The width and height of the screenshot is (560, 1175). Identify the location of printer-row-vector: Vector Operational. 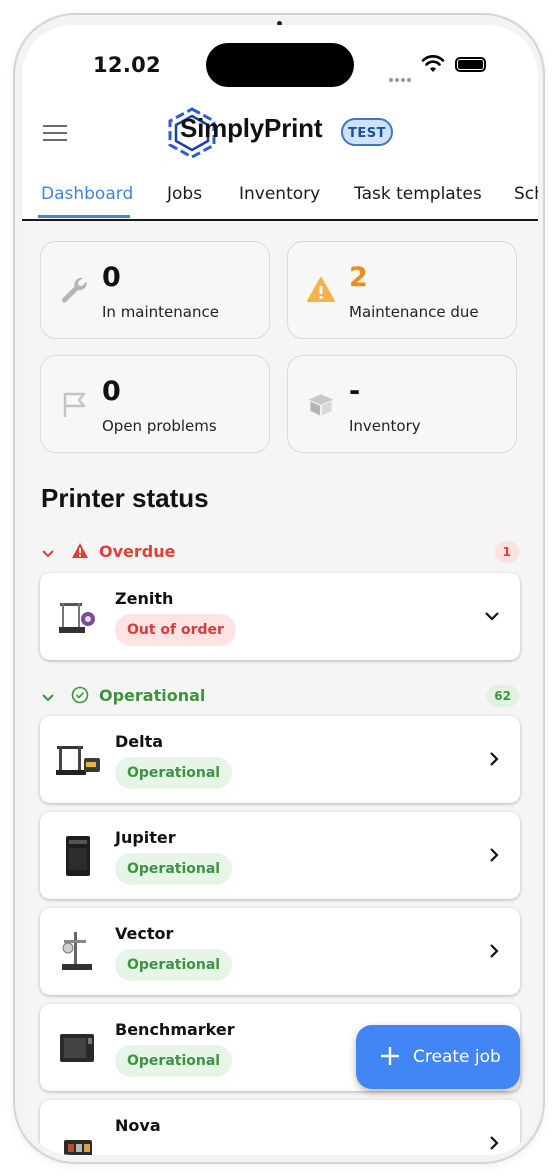
(280, 951).